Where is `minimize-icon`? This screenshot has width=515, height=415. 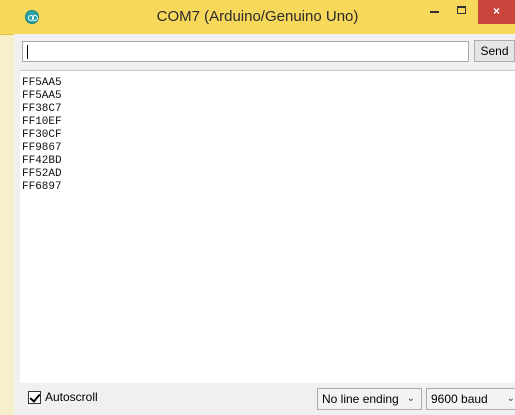 minimize-icon is located at coordinates (434, 12).